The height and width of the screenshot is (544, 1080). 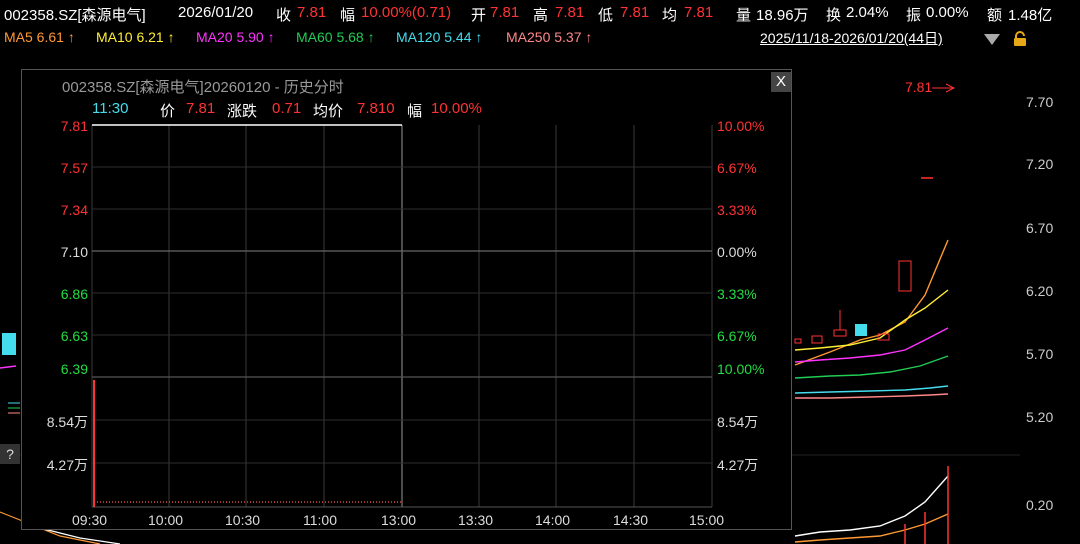 I want to click on price-label: 价, so click(x=168, y=111).